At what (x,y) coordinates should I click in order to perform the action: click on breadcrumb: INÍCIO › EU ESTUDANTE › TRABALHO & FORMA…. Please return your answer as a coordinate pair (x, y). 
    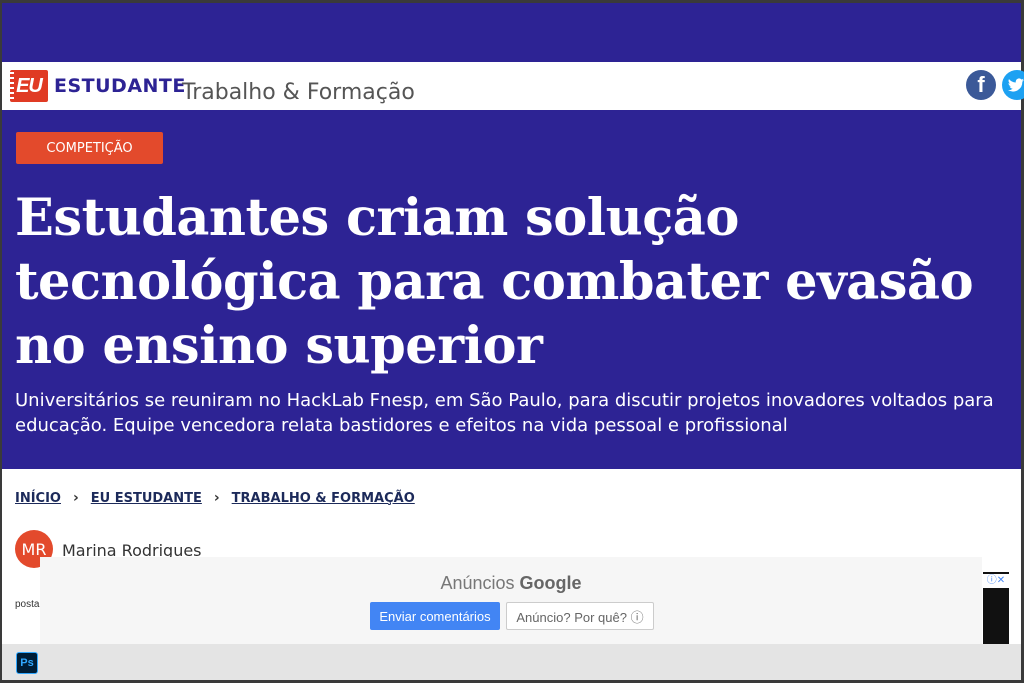
    Looking at the image, I should click on (215, 498).